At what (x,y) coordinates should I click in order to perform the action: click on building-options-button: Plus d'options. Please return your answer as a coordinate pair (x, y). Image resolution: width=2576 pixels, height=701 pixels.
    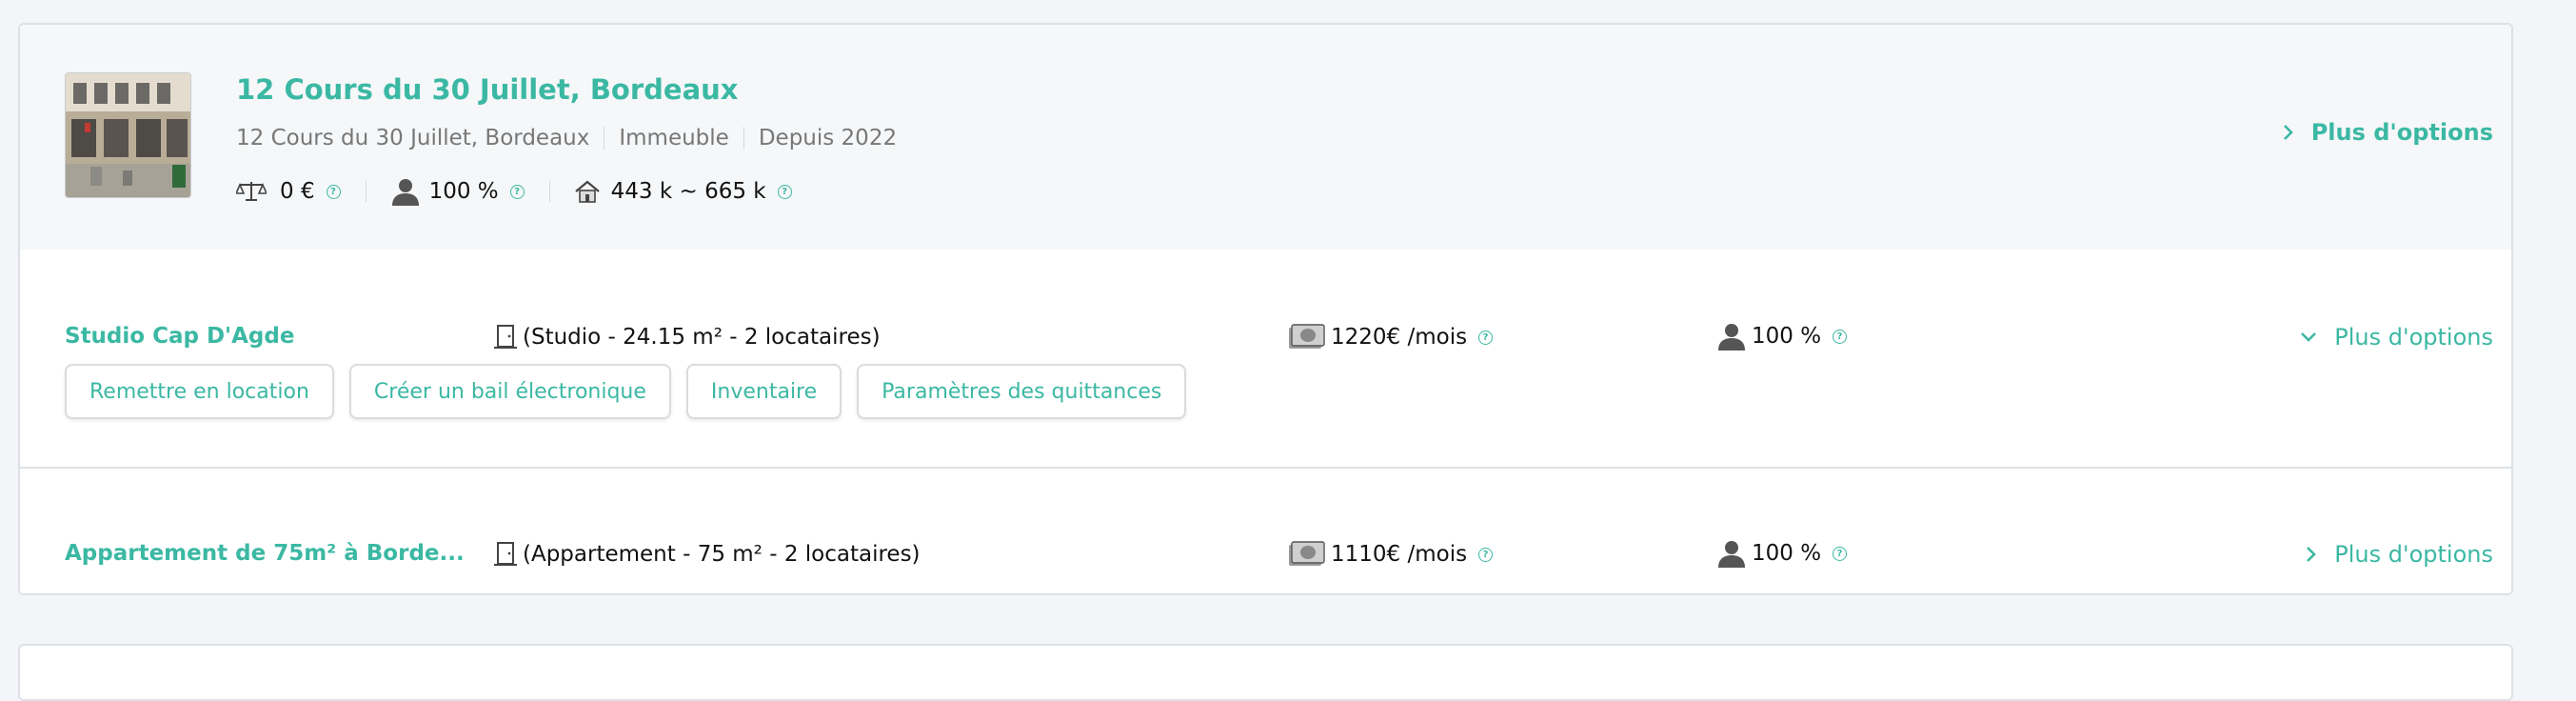
    Looking at the image, I should click on (2388, 132).